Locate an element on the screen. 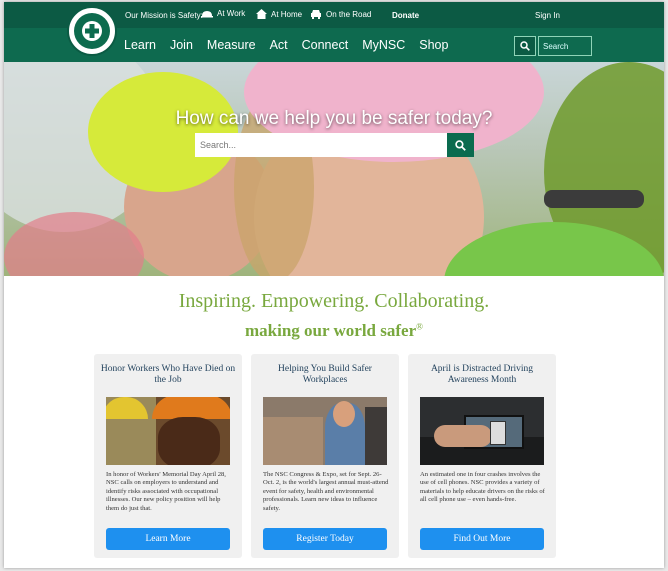 This screenshot has height=571, width=668. nav-act: Act is located at coordinates (279, 45).